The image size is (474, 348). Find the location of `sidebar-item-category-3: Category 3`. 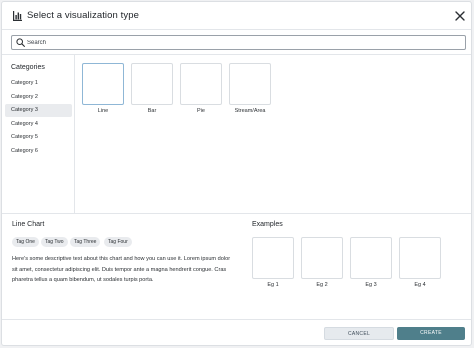

sidebar-item-category-3: Category 3 is located at coordinates (38, 110).